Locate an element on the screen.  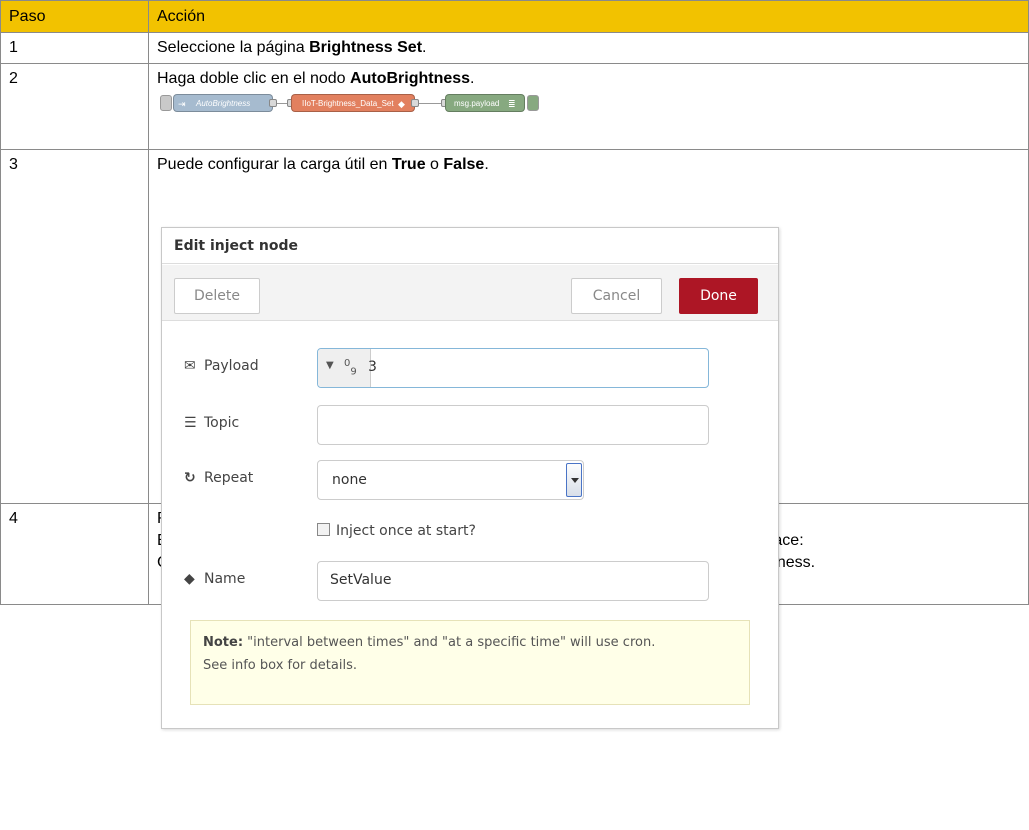
payload-label: ✉ Payload is located at coordinates (221, 366).